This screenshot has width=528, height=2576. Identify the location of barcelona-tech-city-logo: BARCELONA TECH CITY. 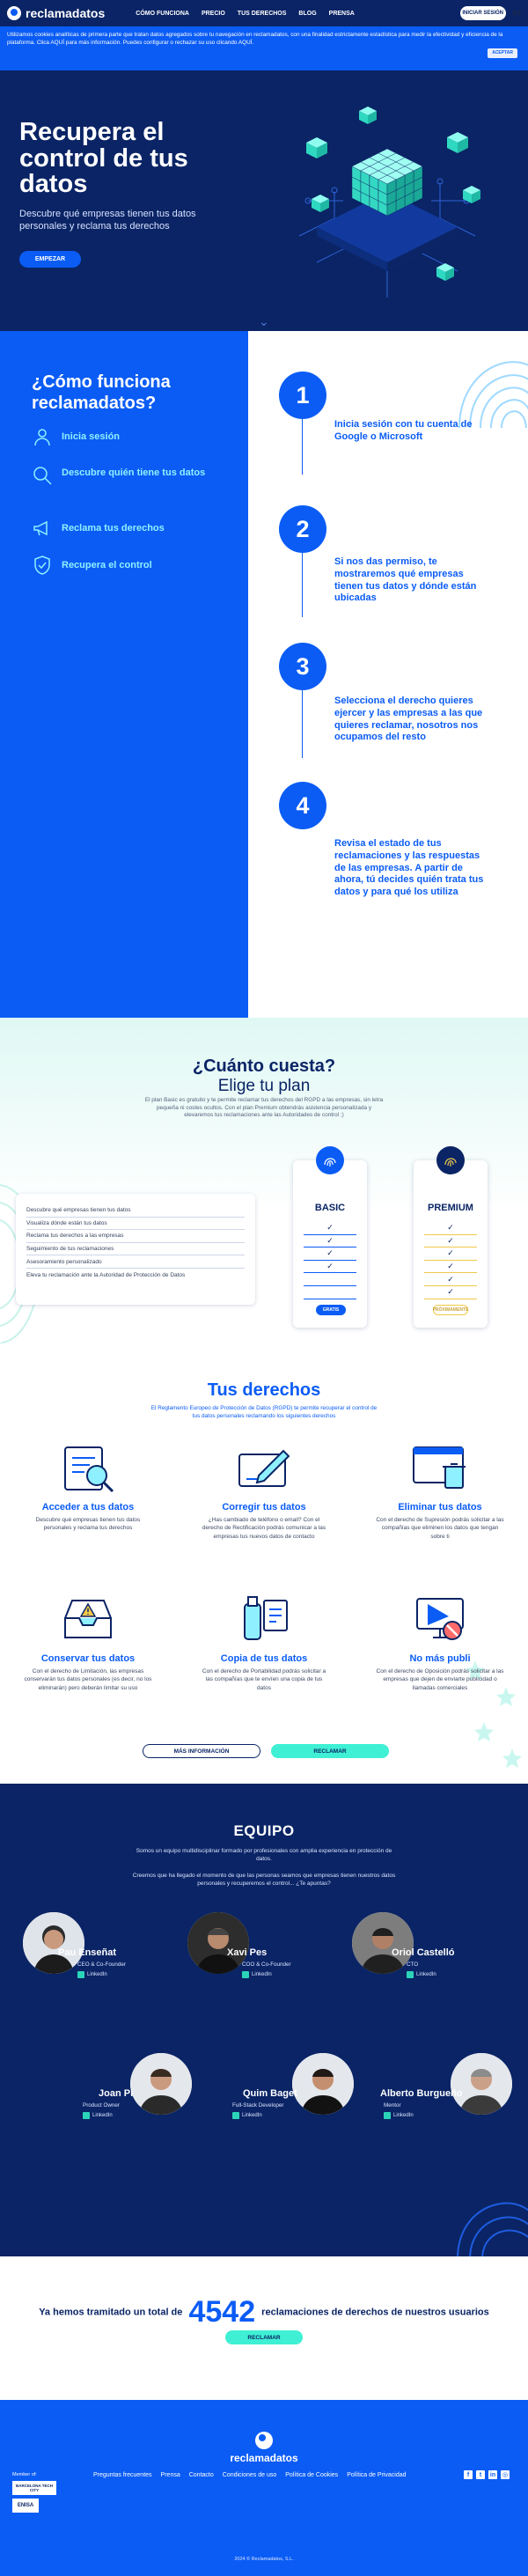
(34, 2488).